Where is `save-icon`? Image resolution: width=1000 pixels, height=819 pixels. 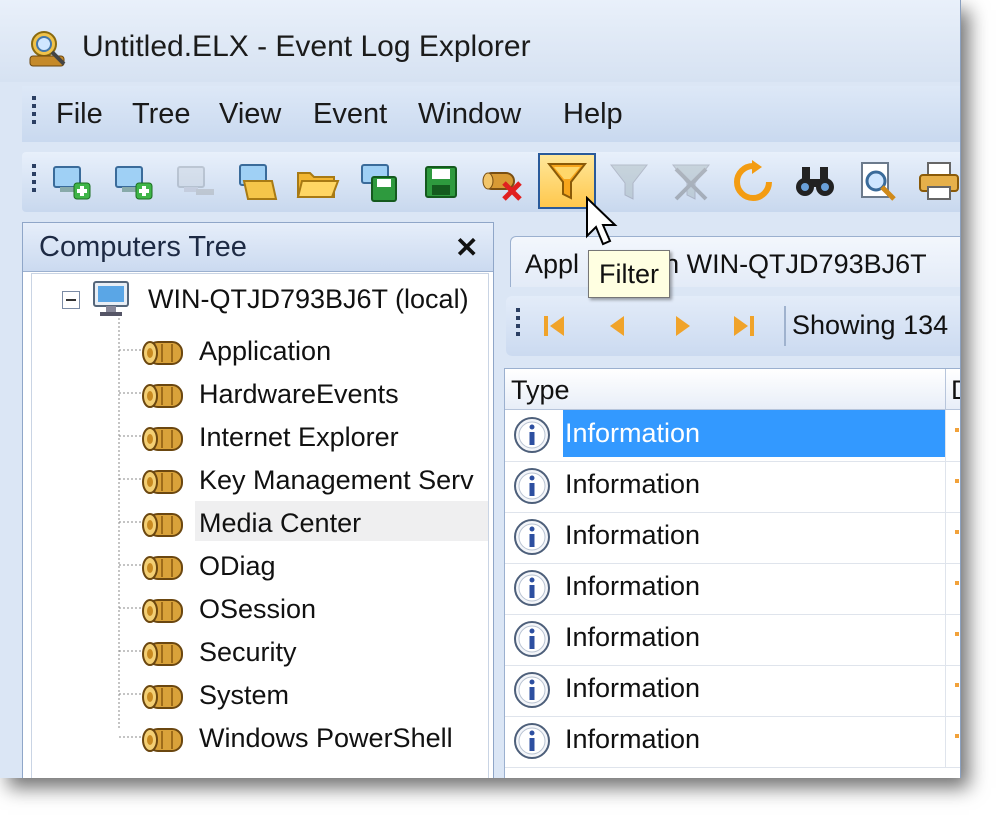
save-icon is located at coordinates (441, 182).